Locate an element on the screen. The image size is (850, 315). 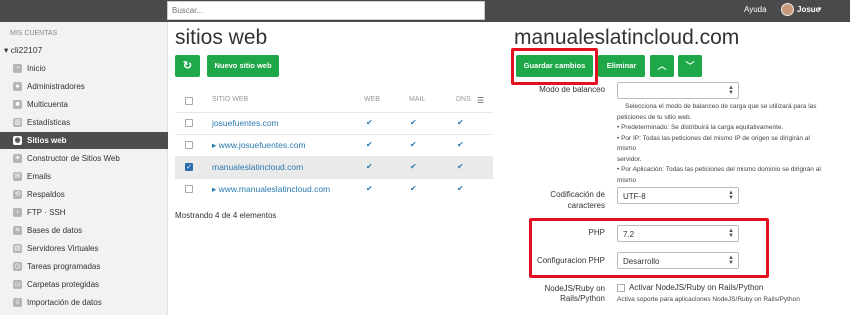
sidebar-item: ● Administradores is located at coordinates (84, 86).